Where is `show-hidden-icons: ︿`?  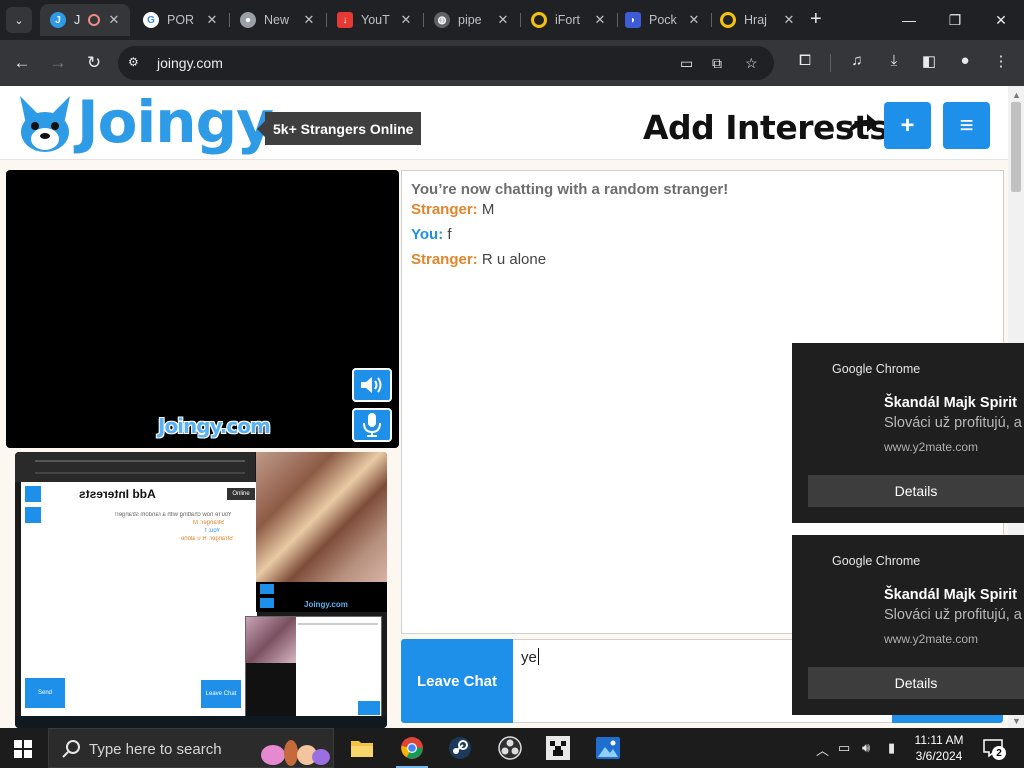 show-hidden-icons: ︿ is located at coordinates (822, 749).